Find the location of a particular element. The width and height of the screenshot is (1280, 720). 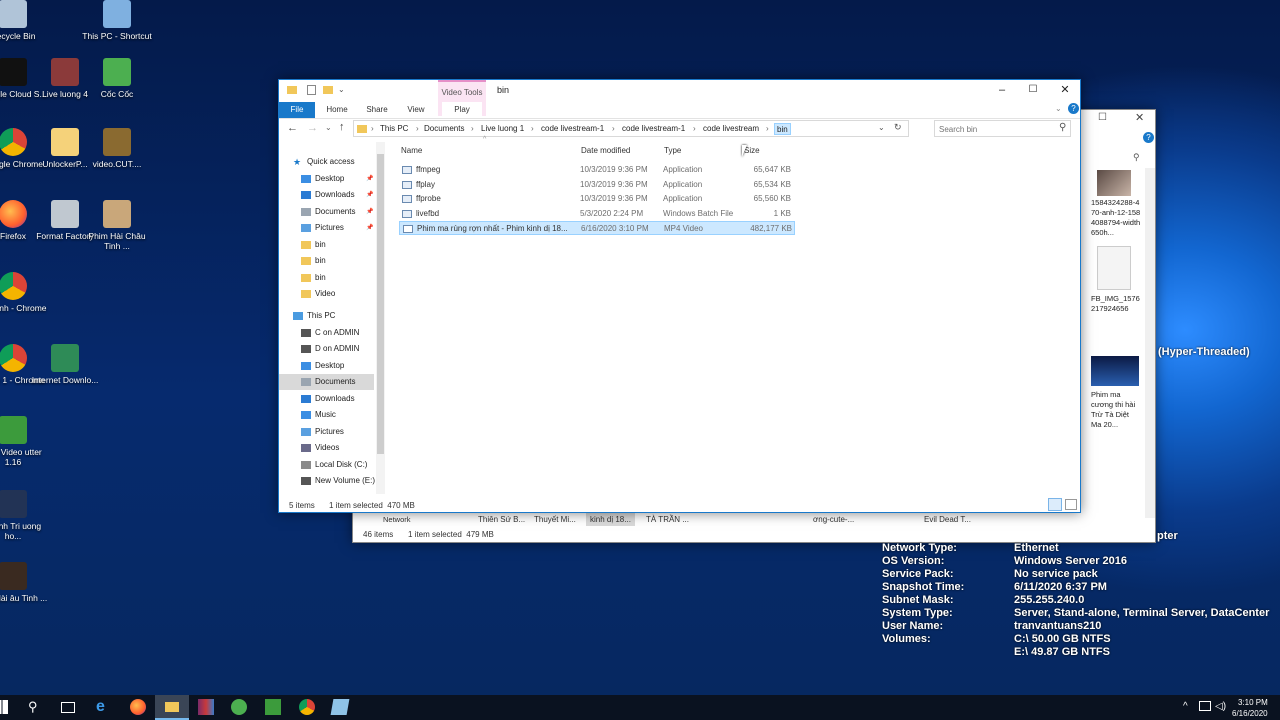

network-nav-label: Network is located at coordinates (397, 519).